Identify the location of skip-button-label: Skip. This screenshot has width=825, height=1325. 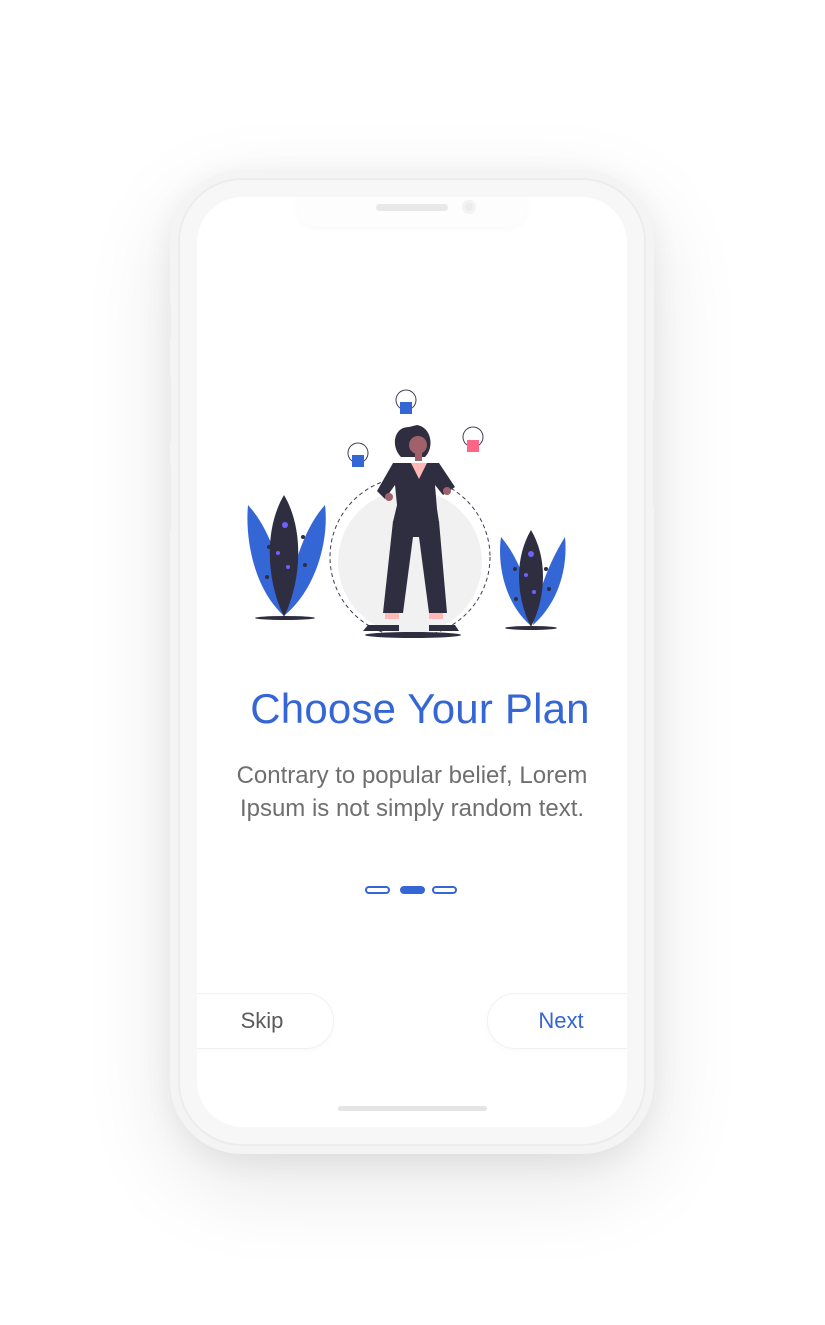
(262, 1020).